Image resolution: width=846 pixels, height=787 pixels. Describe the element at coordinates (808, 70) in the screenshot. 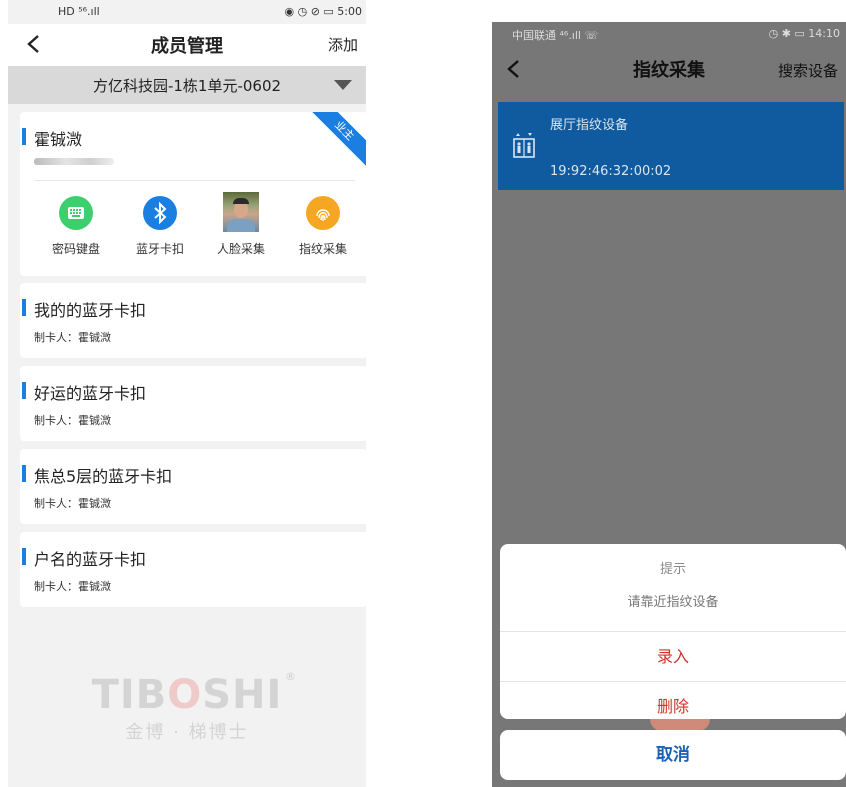

I see `search-device-button: 搜索设备` at that location.